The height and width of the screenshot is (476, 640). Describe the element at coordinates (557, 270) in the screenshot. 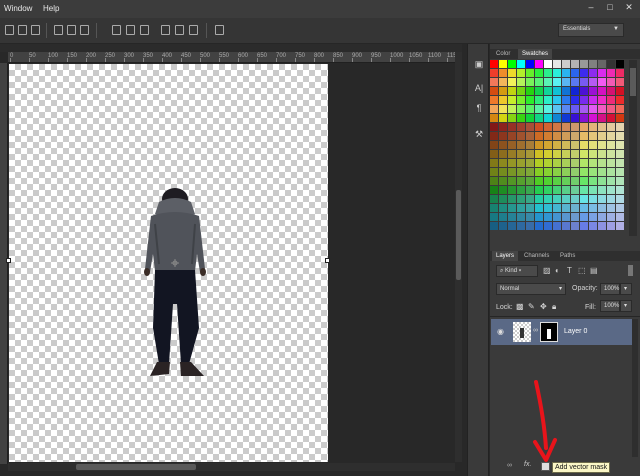

I see `filter-adjustment-icon: ◐` at that location.